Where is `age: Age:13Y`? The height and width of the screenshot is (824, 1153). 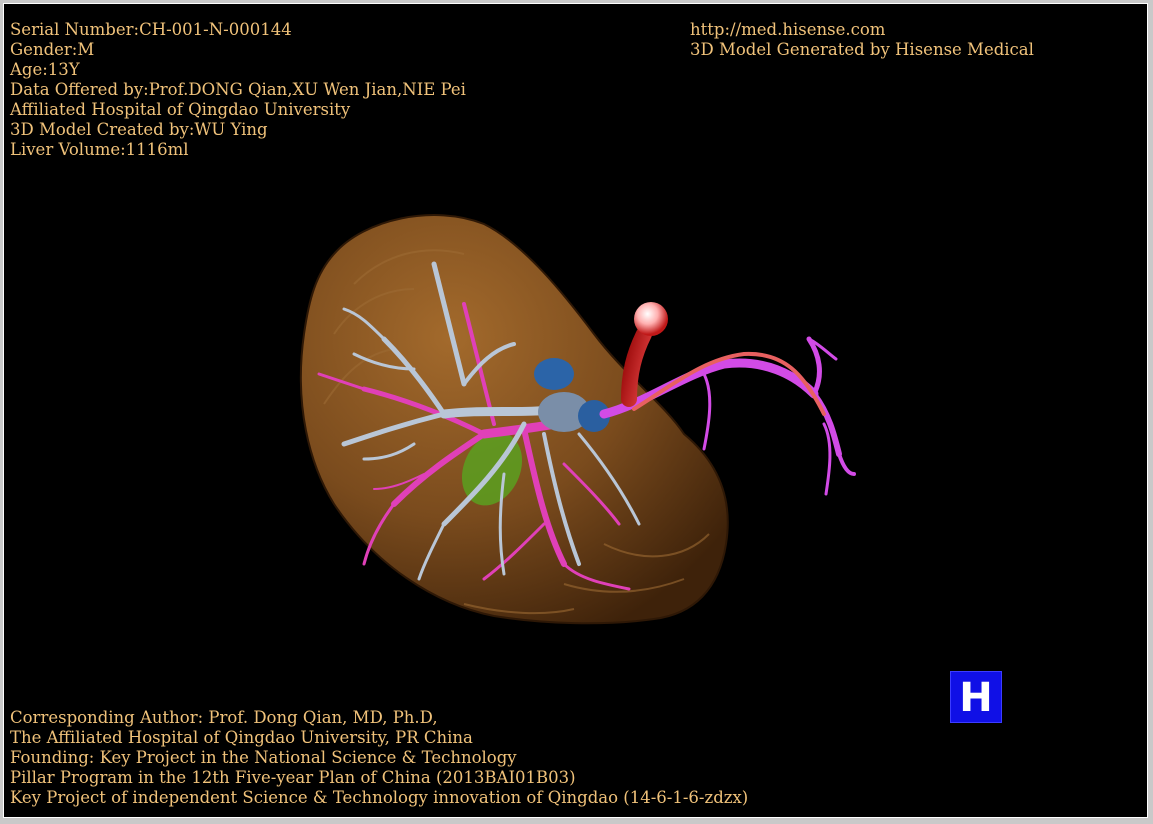
age: Age:13Y is located at coordinates (45, 69).